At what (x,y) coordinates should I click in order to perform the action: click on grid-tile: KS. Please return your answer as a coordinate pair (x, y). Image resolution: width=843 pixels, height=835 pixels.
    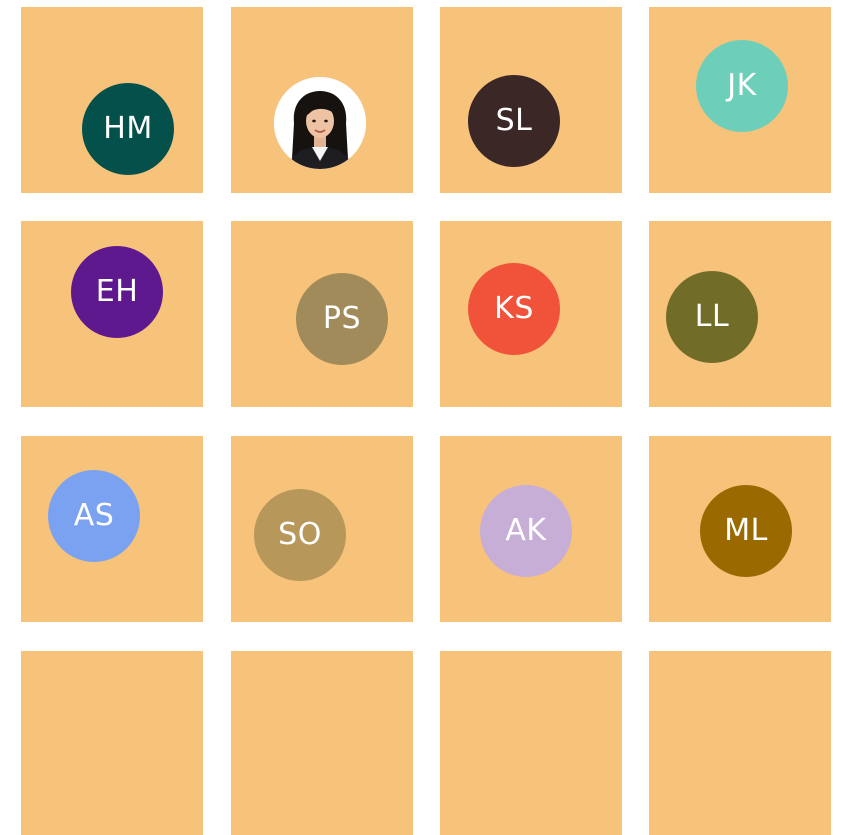
    Looking at the image, I should click on (531, 314).